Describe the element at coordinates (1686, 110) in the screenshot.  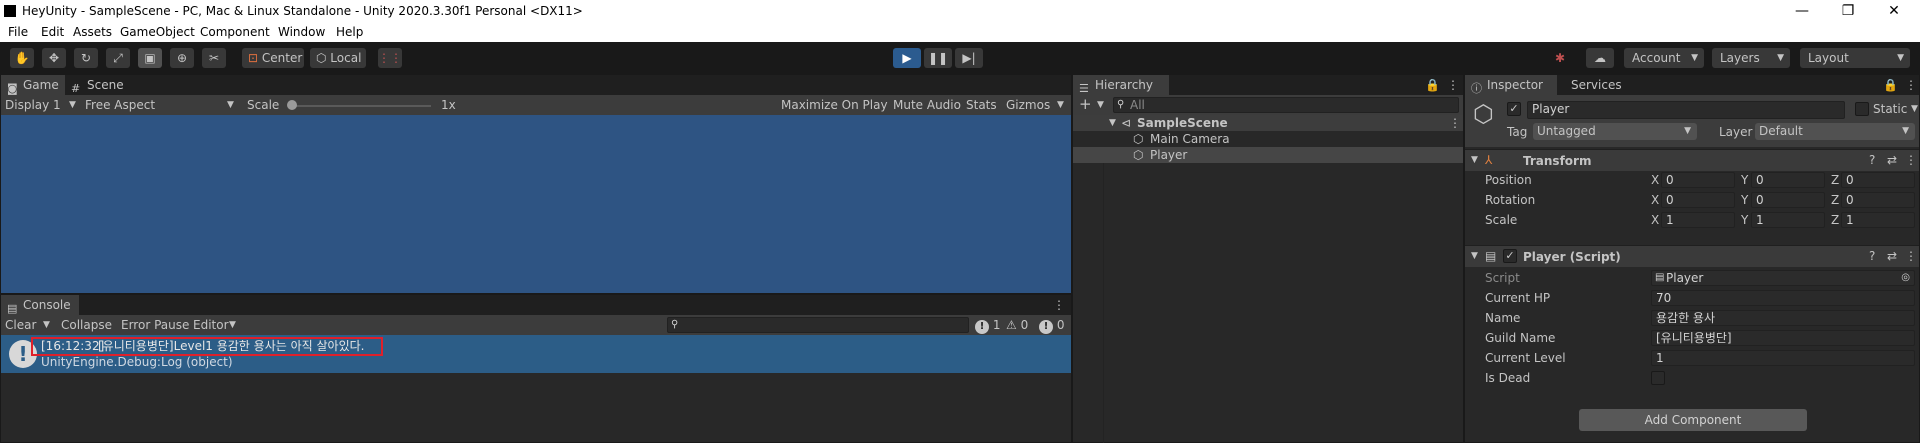
I see `object-name-input: Player` at that location.